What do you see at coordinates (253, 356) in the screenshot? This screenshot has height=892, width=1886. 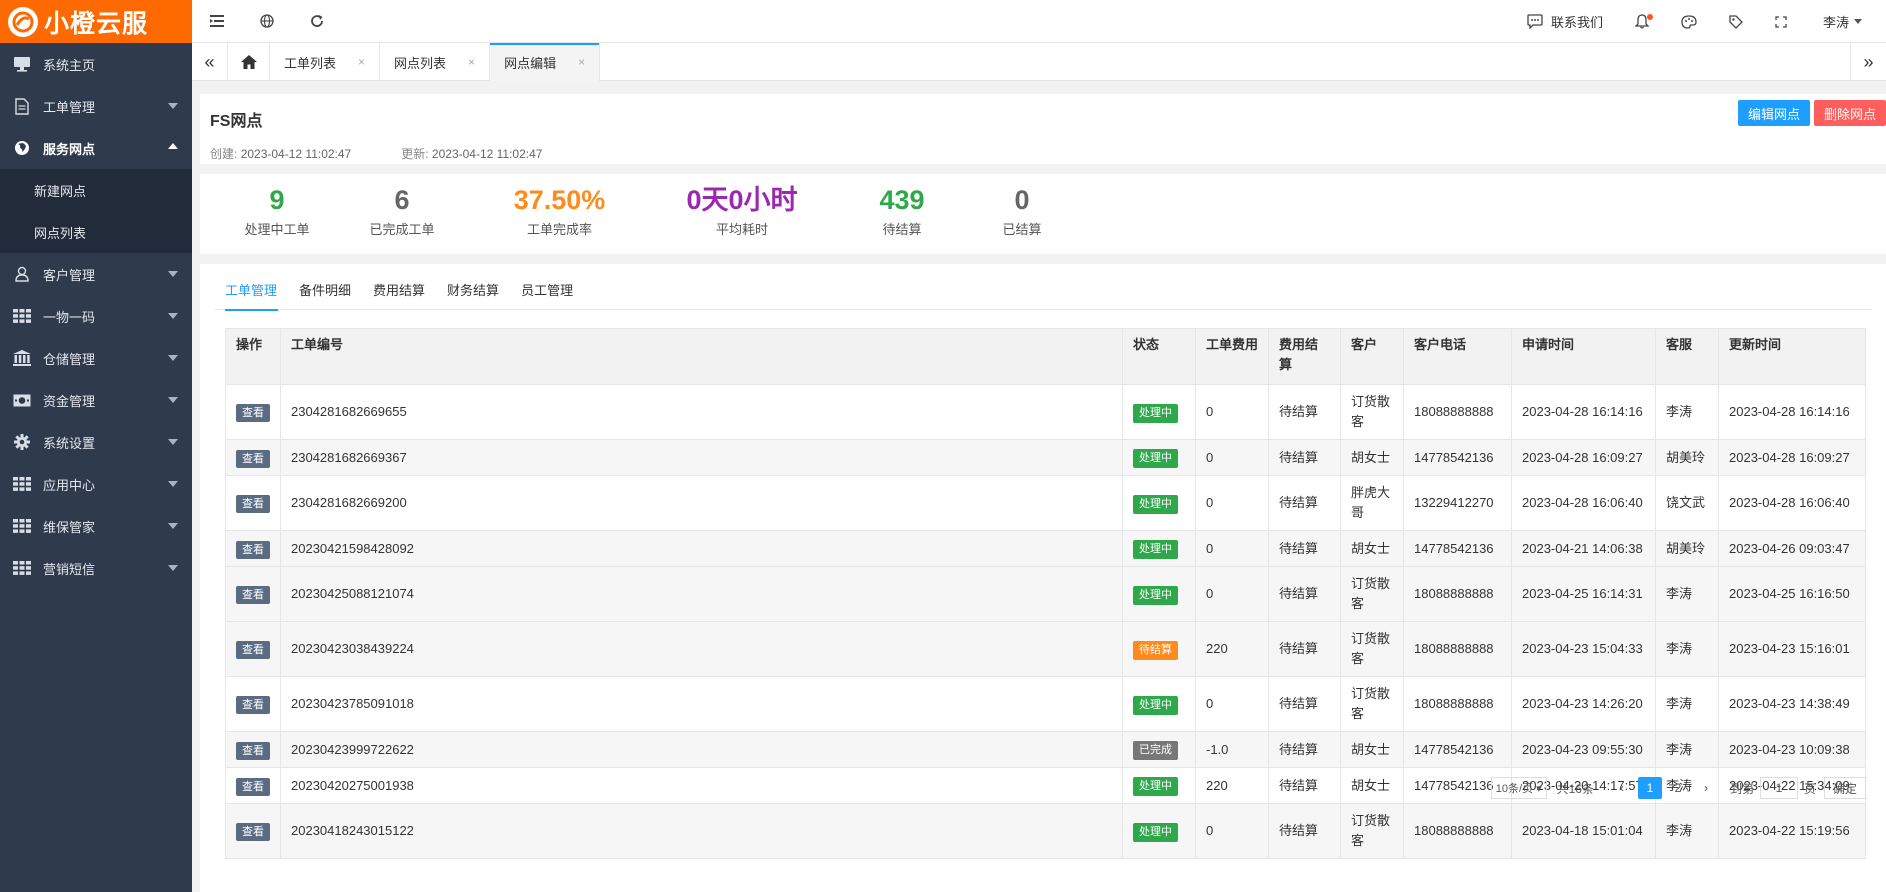 I see `column-header: 操作` at bounding box center [253, 356].